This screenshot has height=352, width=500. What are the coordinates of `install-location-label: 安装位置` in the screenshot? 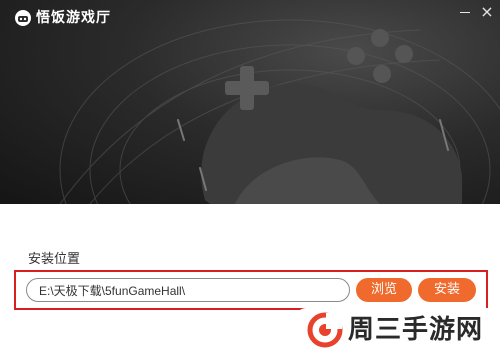 It's located at (54, 259).